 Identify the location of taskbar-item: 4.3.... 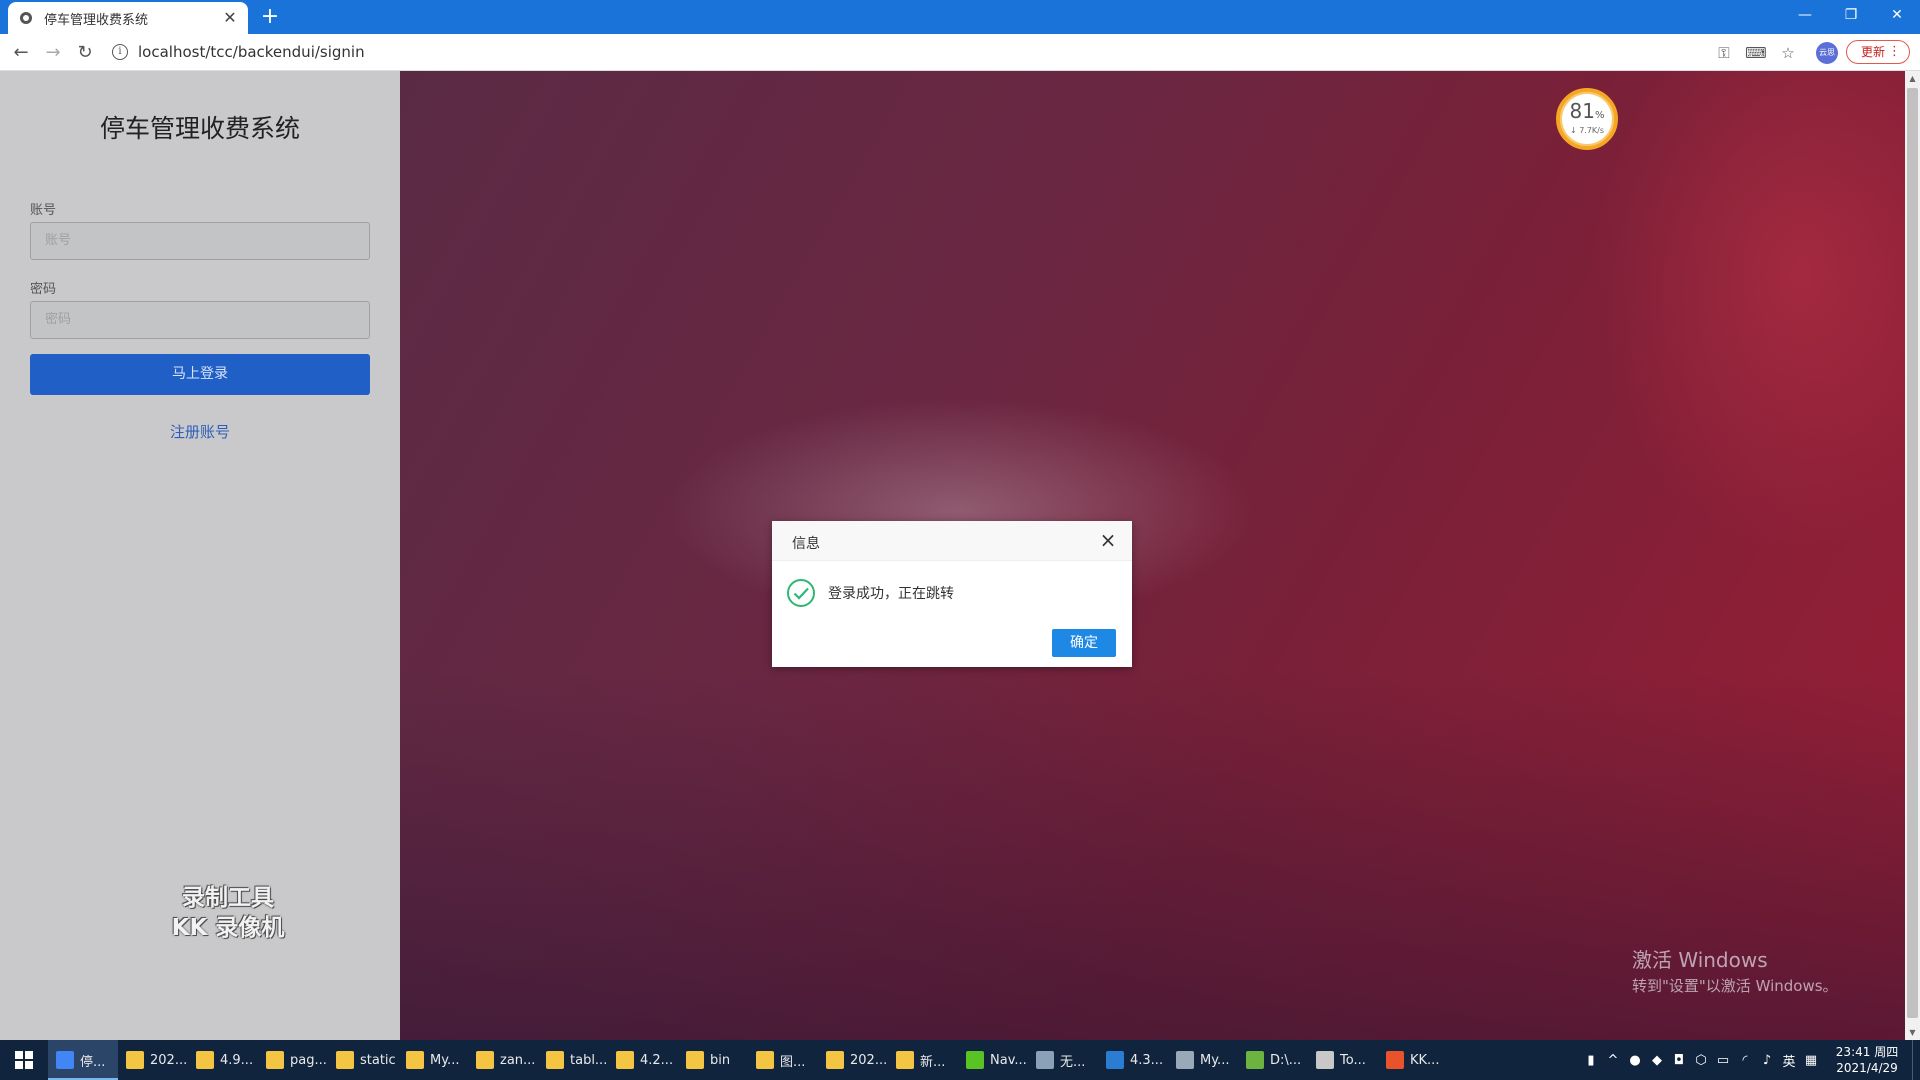
(1133, 1060).